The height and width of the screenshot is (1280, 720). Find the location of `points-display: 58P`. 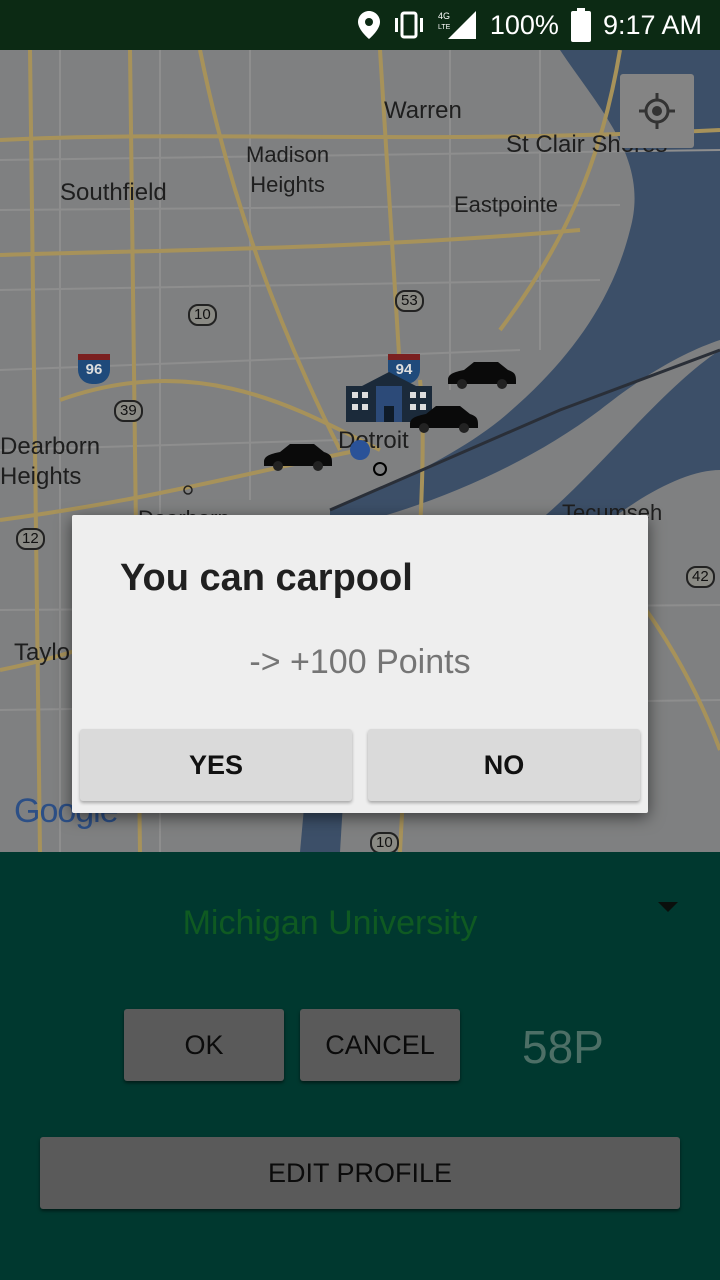

points-display: 58P is located at coordinates (563, 1047).